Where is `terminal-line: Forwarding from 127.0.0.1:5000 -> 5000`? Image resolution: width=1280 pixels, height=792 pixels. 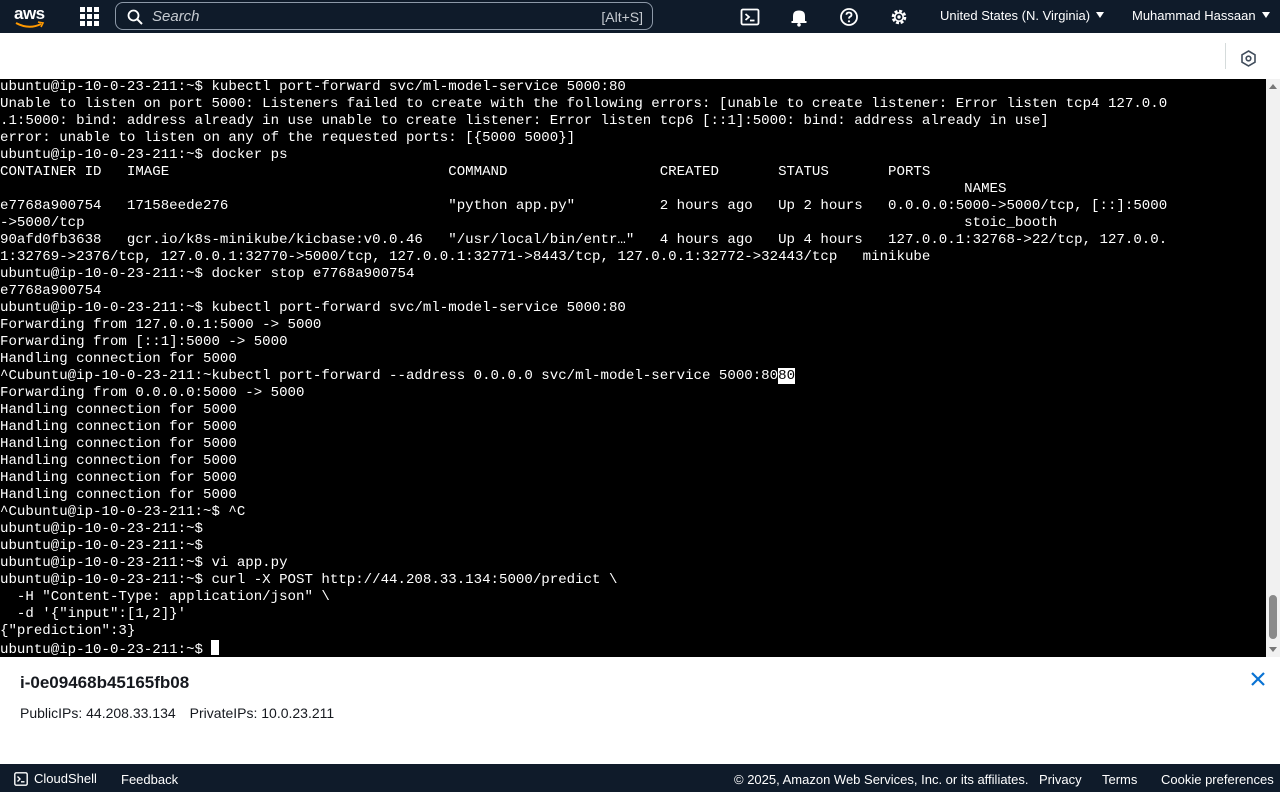
terminal-line: Forwarding from 127.0.0.1:5000 -> 5000 is located at coordinates (161, 325).